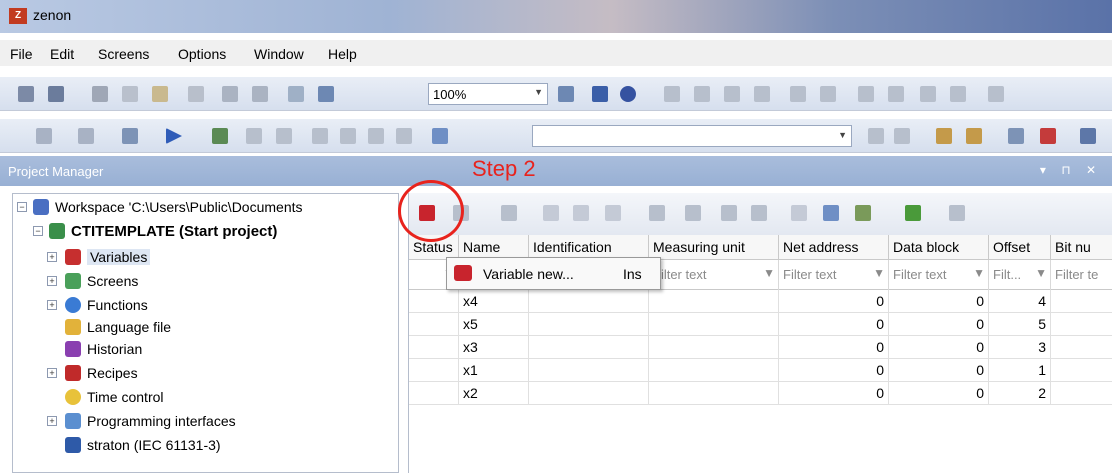 Image resolution: width=1112 pixels, height=473 pixels. What do you see at coordinates (831, 213) in the screenshot?
I see `xml-import-icon` at bounding box center [831, 213].